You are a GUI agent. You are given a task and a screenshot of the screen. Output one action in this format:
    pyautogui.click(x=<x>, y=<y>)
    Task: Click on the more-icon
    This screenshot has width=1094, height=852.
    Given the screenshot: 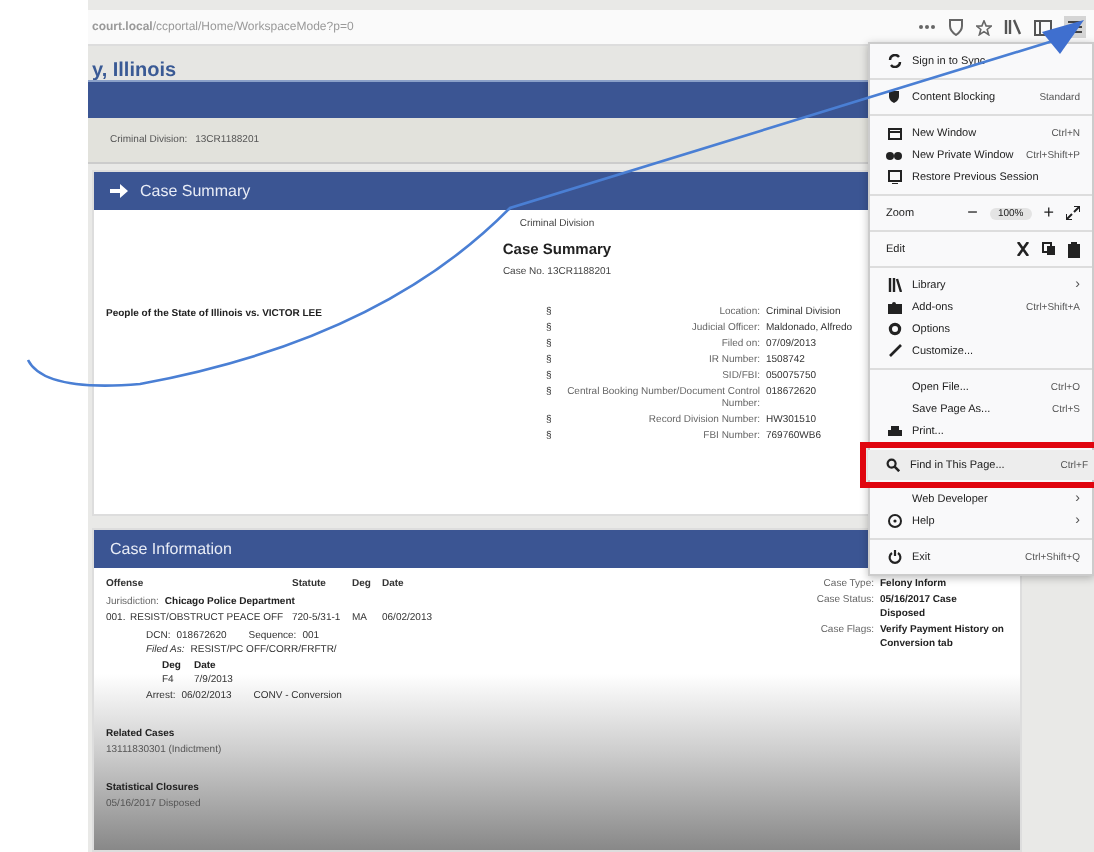 What is the action you would take?
    pyautogui.click(x=927, y=27)
    